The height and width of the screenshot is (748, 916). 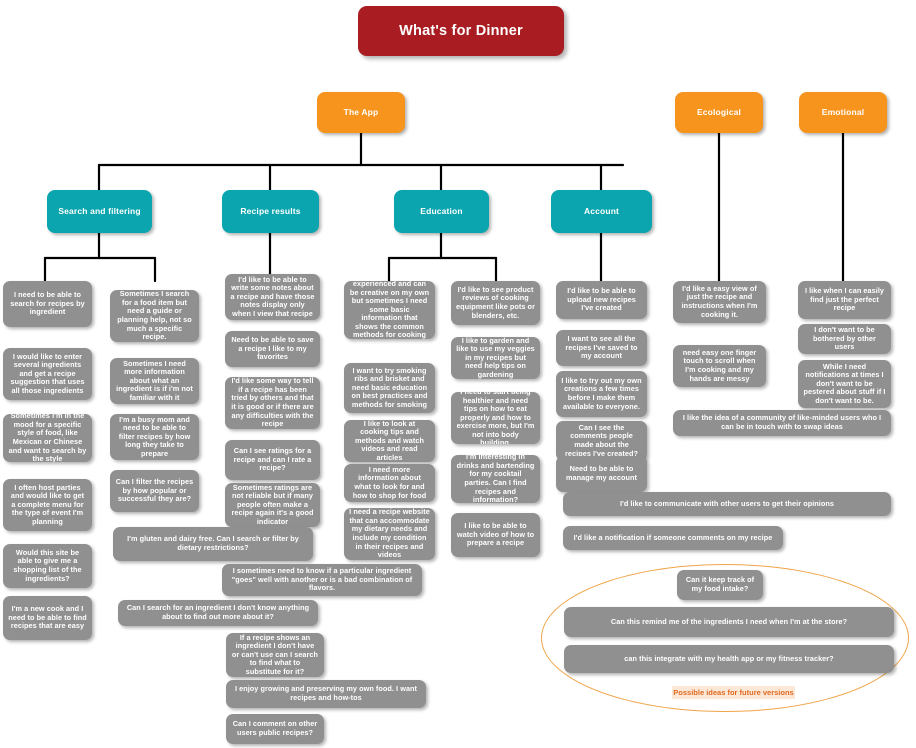 I want to click on root-node-whats-for-dinner: What's for Dinner, so click(x=461, y=31).